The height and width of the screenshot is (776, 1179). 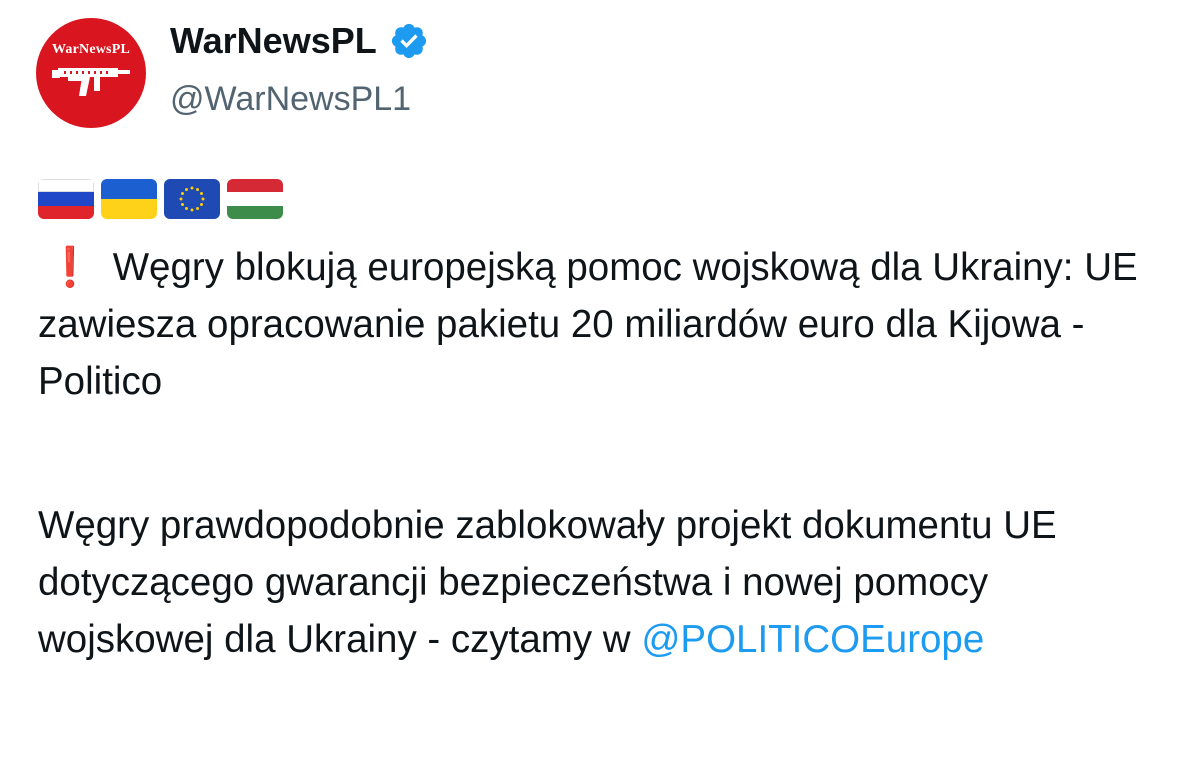 I want to click on flag-row, so click(x=160, y=199).